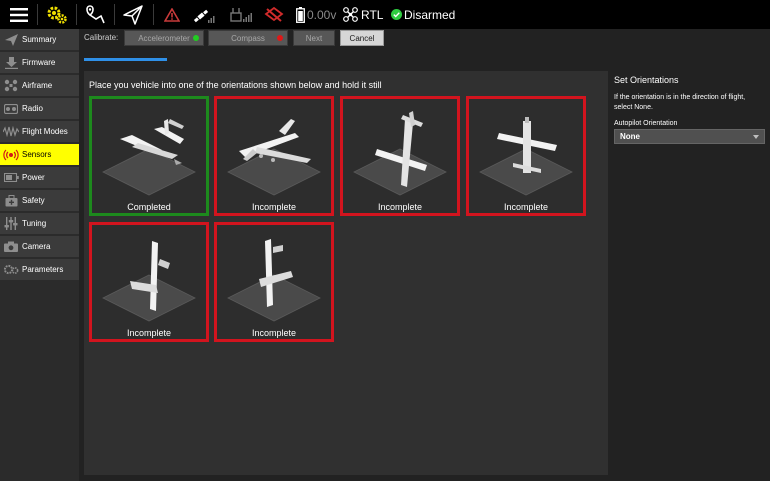 Image resolution: width=770 pixels, height=481 pixels. I want to click on orientation-tile-right-down: Incomplete, so click(274, 282).